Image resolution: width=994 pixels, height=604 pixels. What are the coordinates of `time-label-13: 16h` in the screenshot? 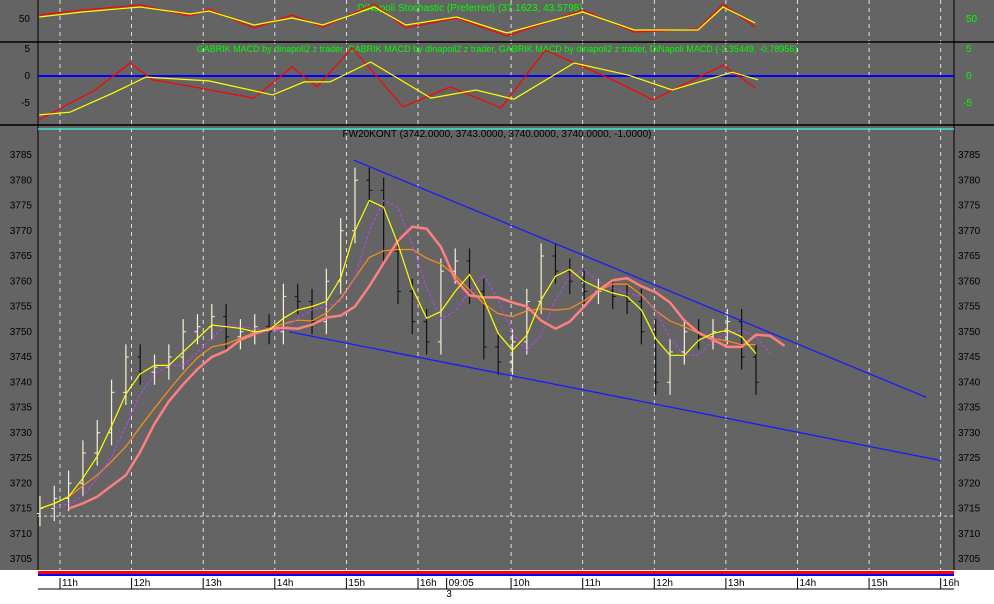 It's located at (951, 583).